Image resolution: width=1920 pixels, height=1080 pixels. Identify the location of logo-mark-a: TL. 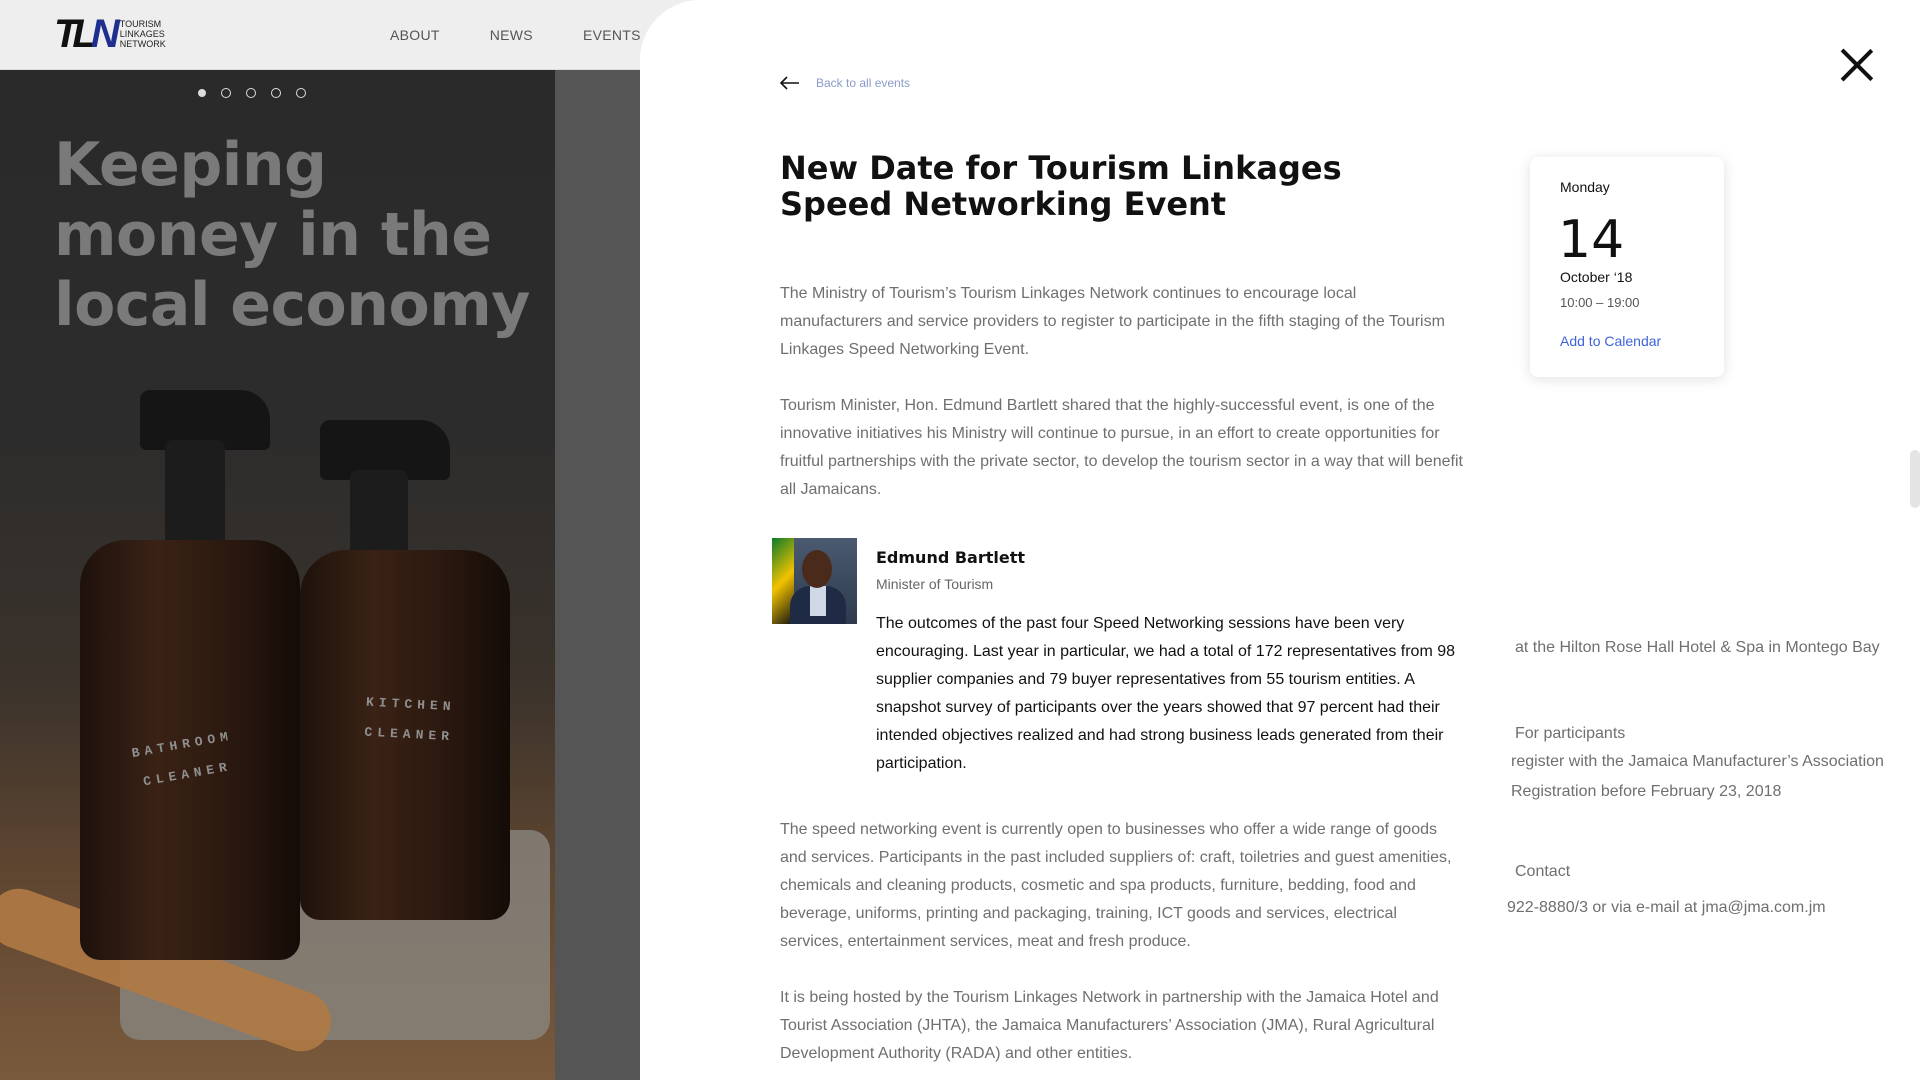
(75, 34).